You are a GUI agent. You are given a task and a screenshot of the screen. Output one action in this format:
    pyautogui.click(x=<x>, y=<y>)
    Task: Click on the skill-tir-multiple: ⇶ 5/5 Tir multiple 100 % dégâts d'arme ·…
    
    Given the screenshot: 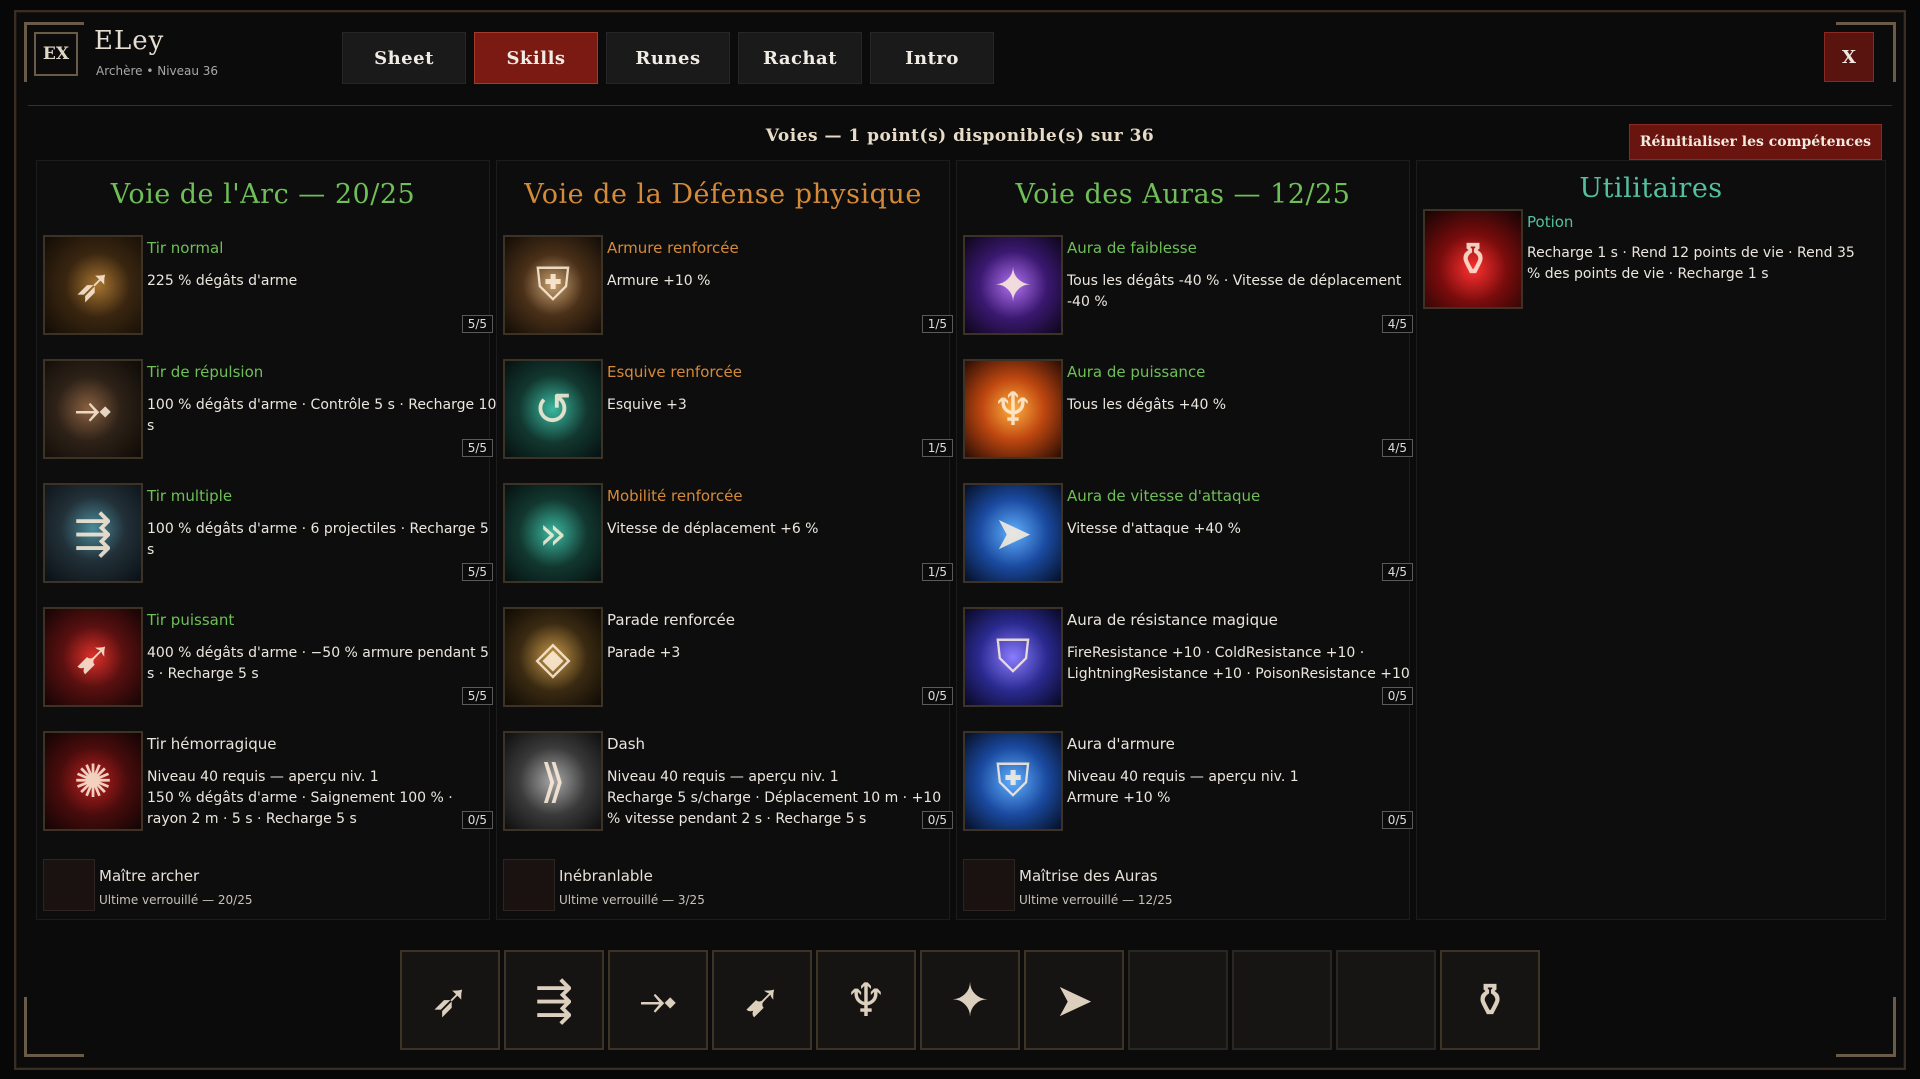 What is the action you would take?
    pyautogui.click(x=269, y=533)
    